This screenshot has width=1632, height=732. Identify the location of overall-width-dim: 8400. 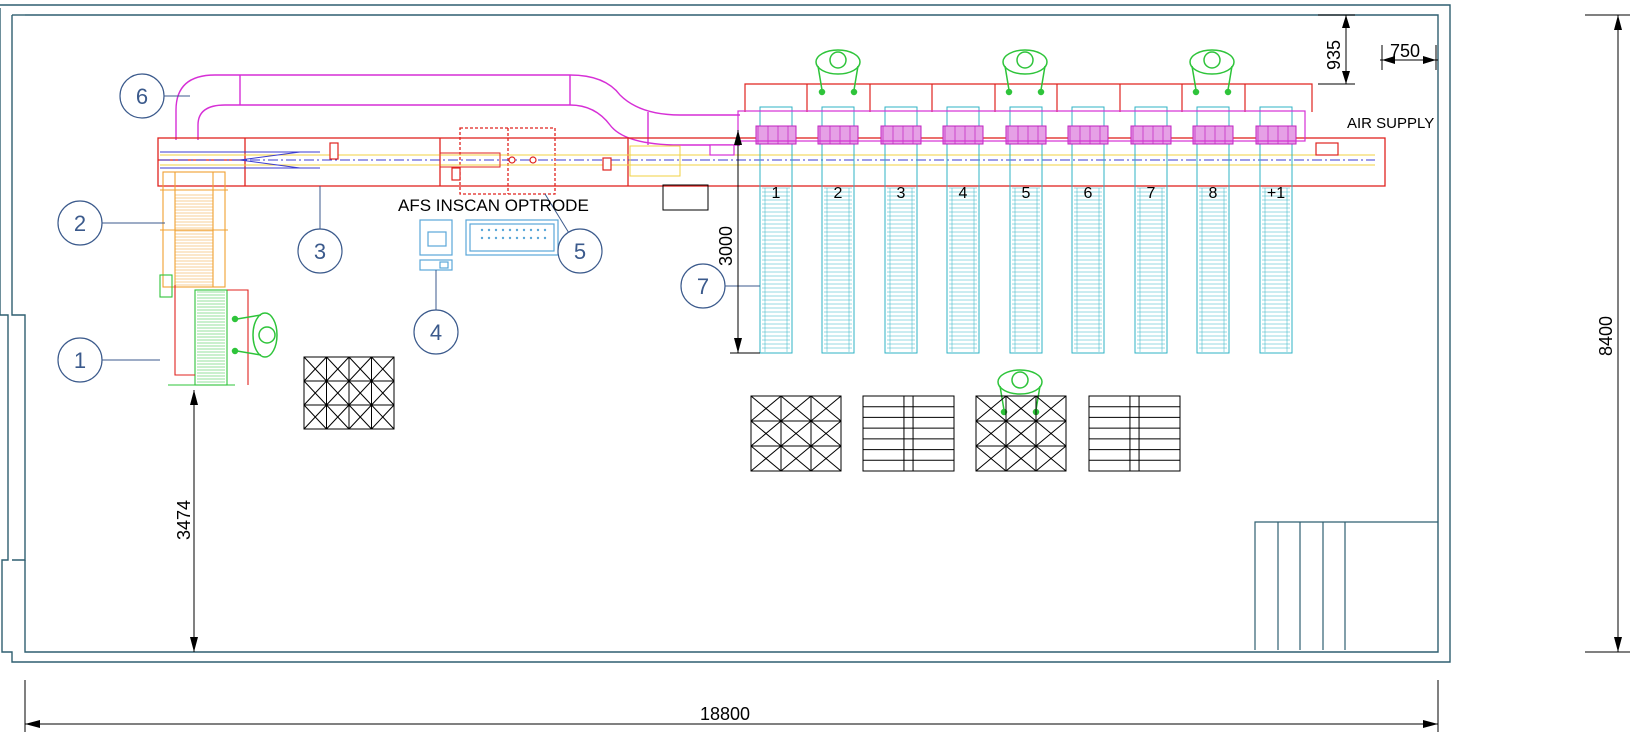
(1606, 336).